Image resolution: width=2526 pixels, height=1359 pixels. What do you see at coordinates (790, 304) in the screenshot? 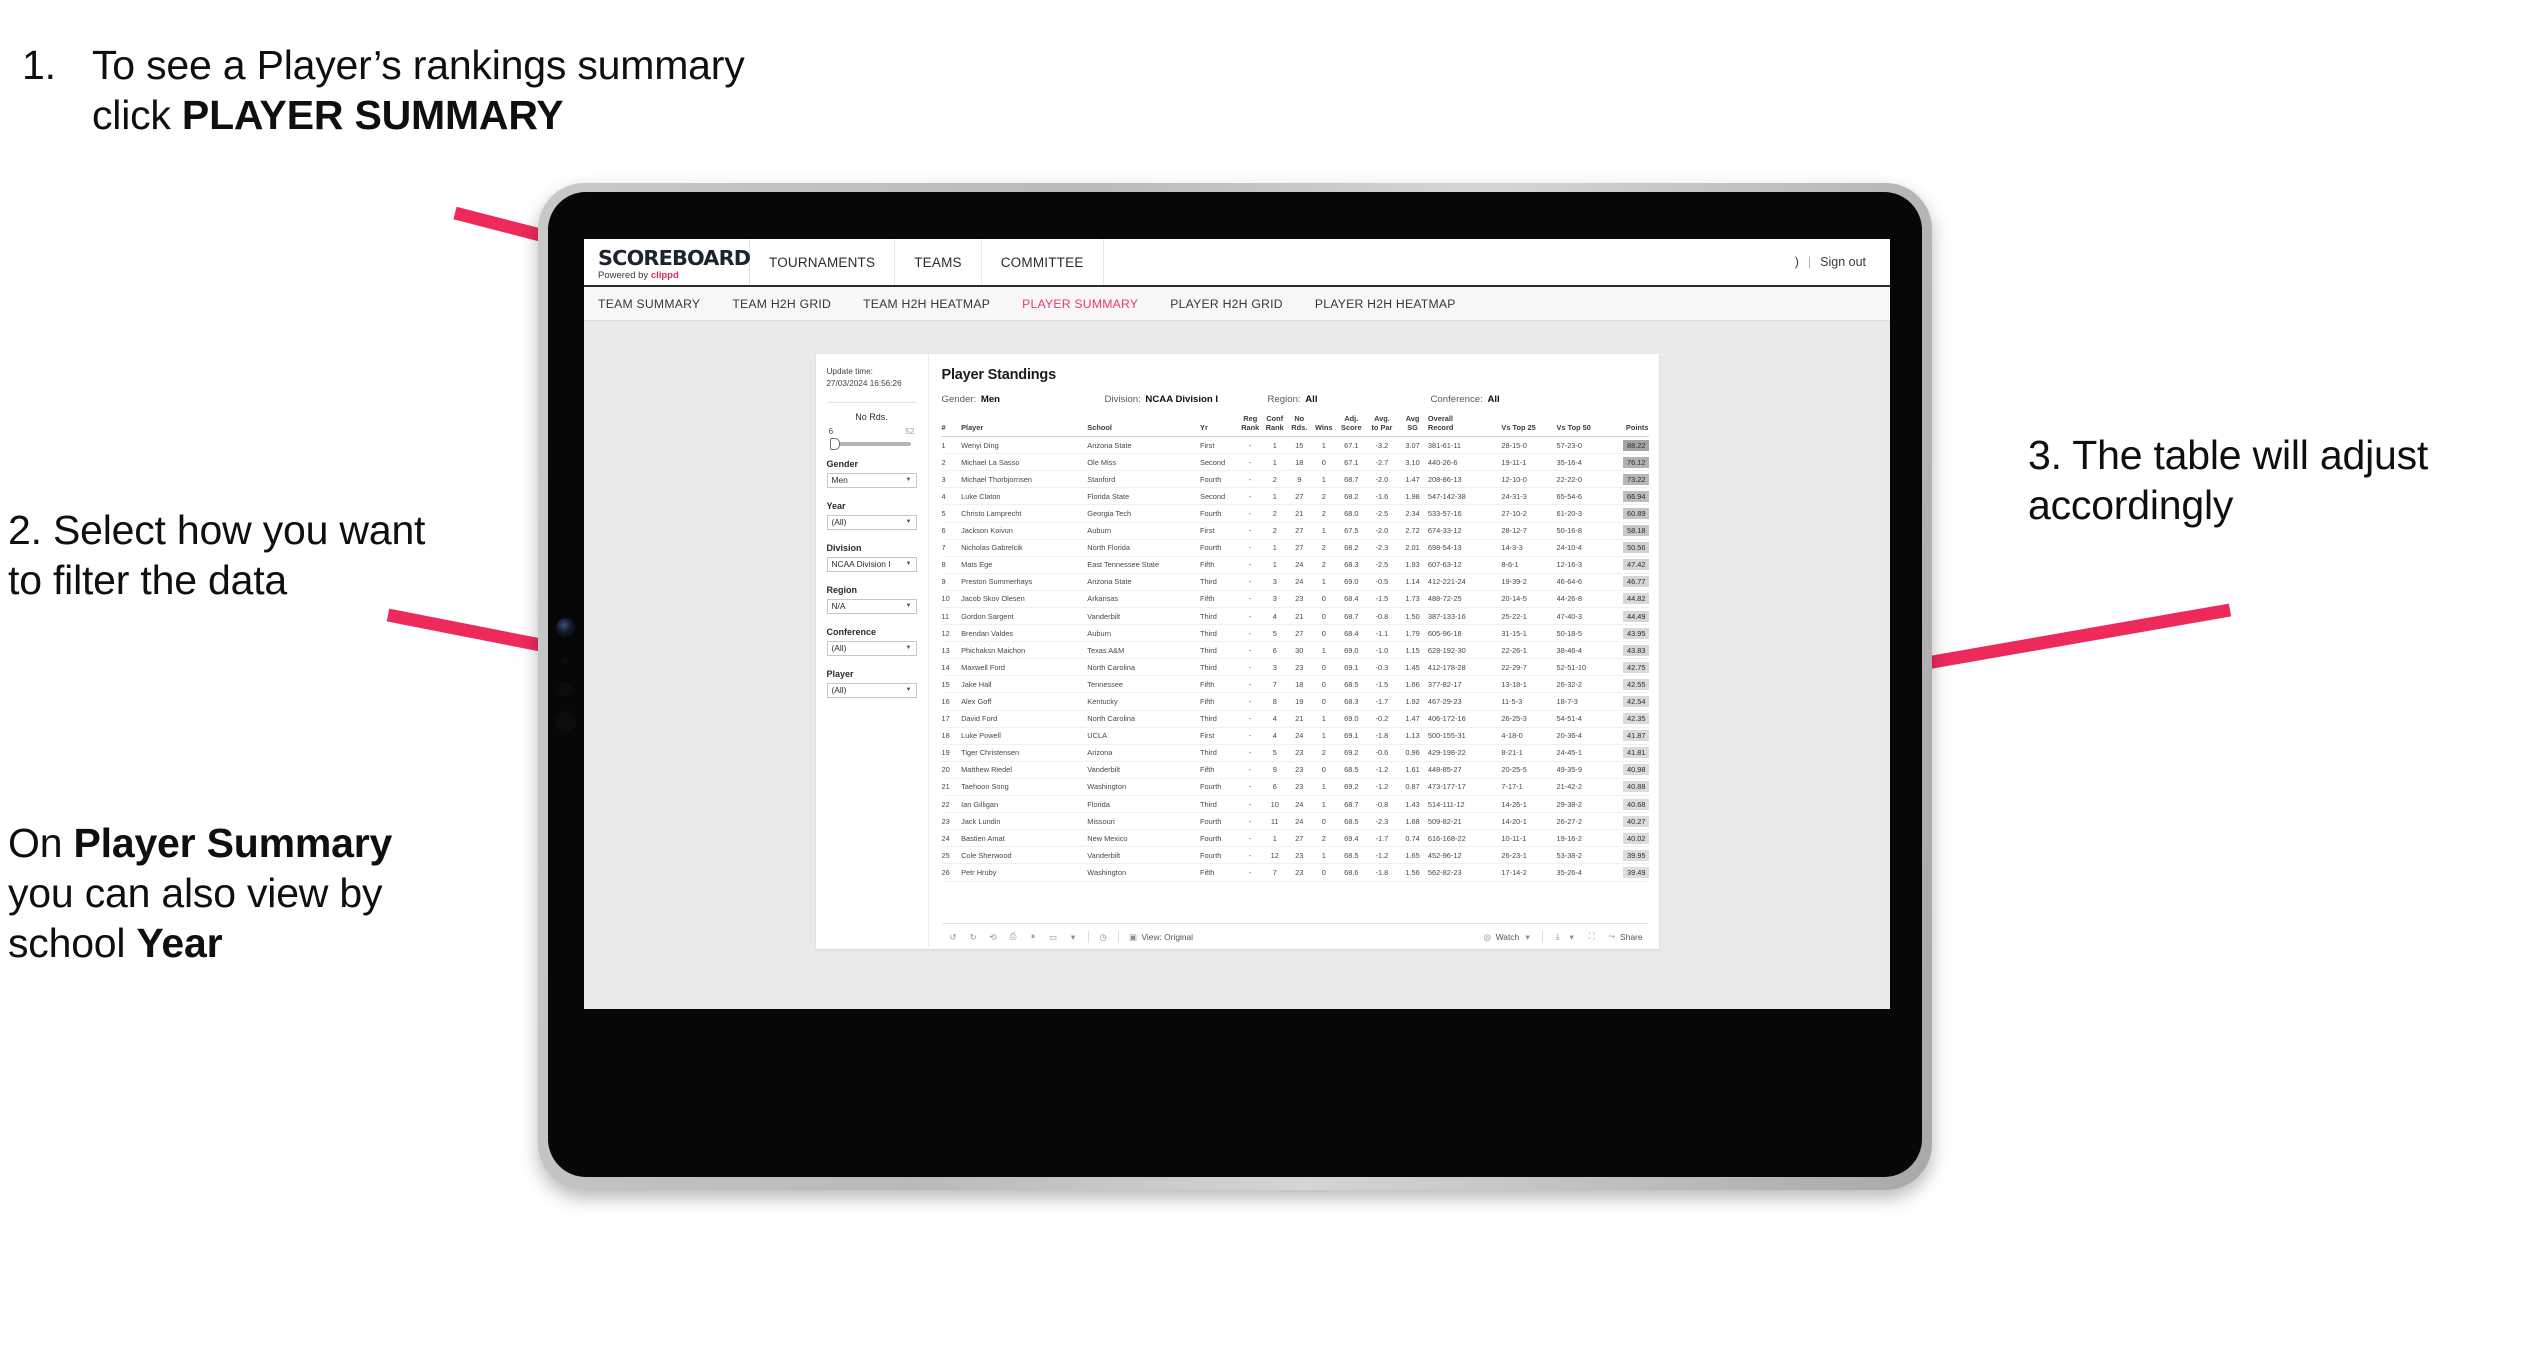
I see `tab-team-h2h-grid: TEAM H2H GRID` at bounding box center [790, 304].